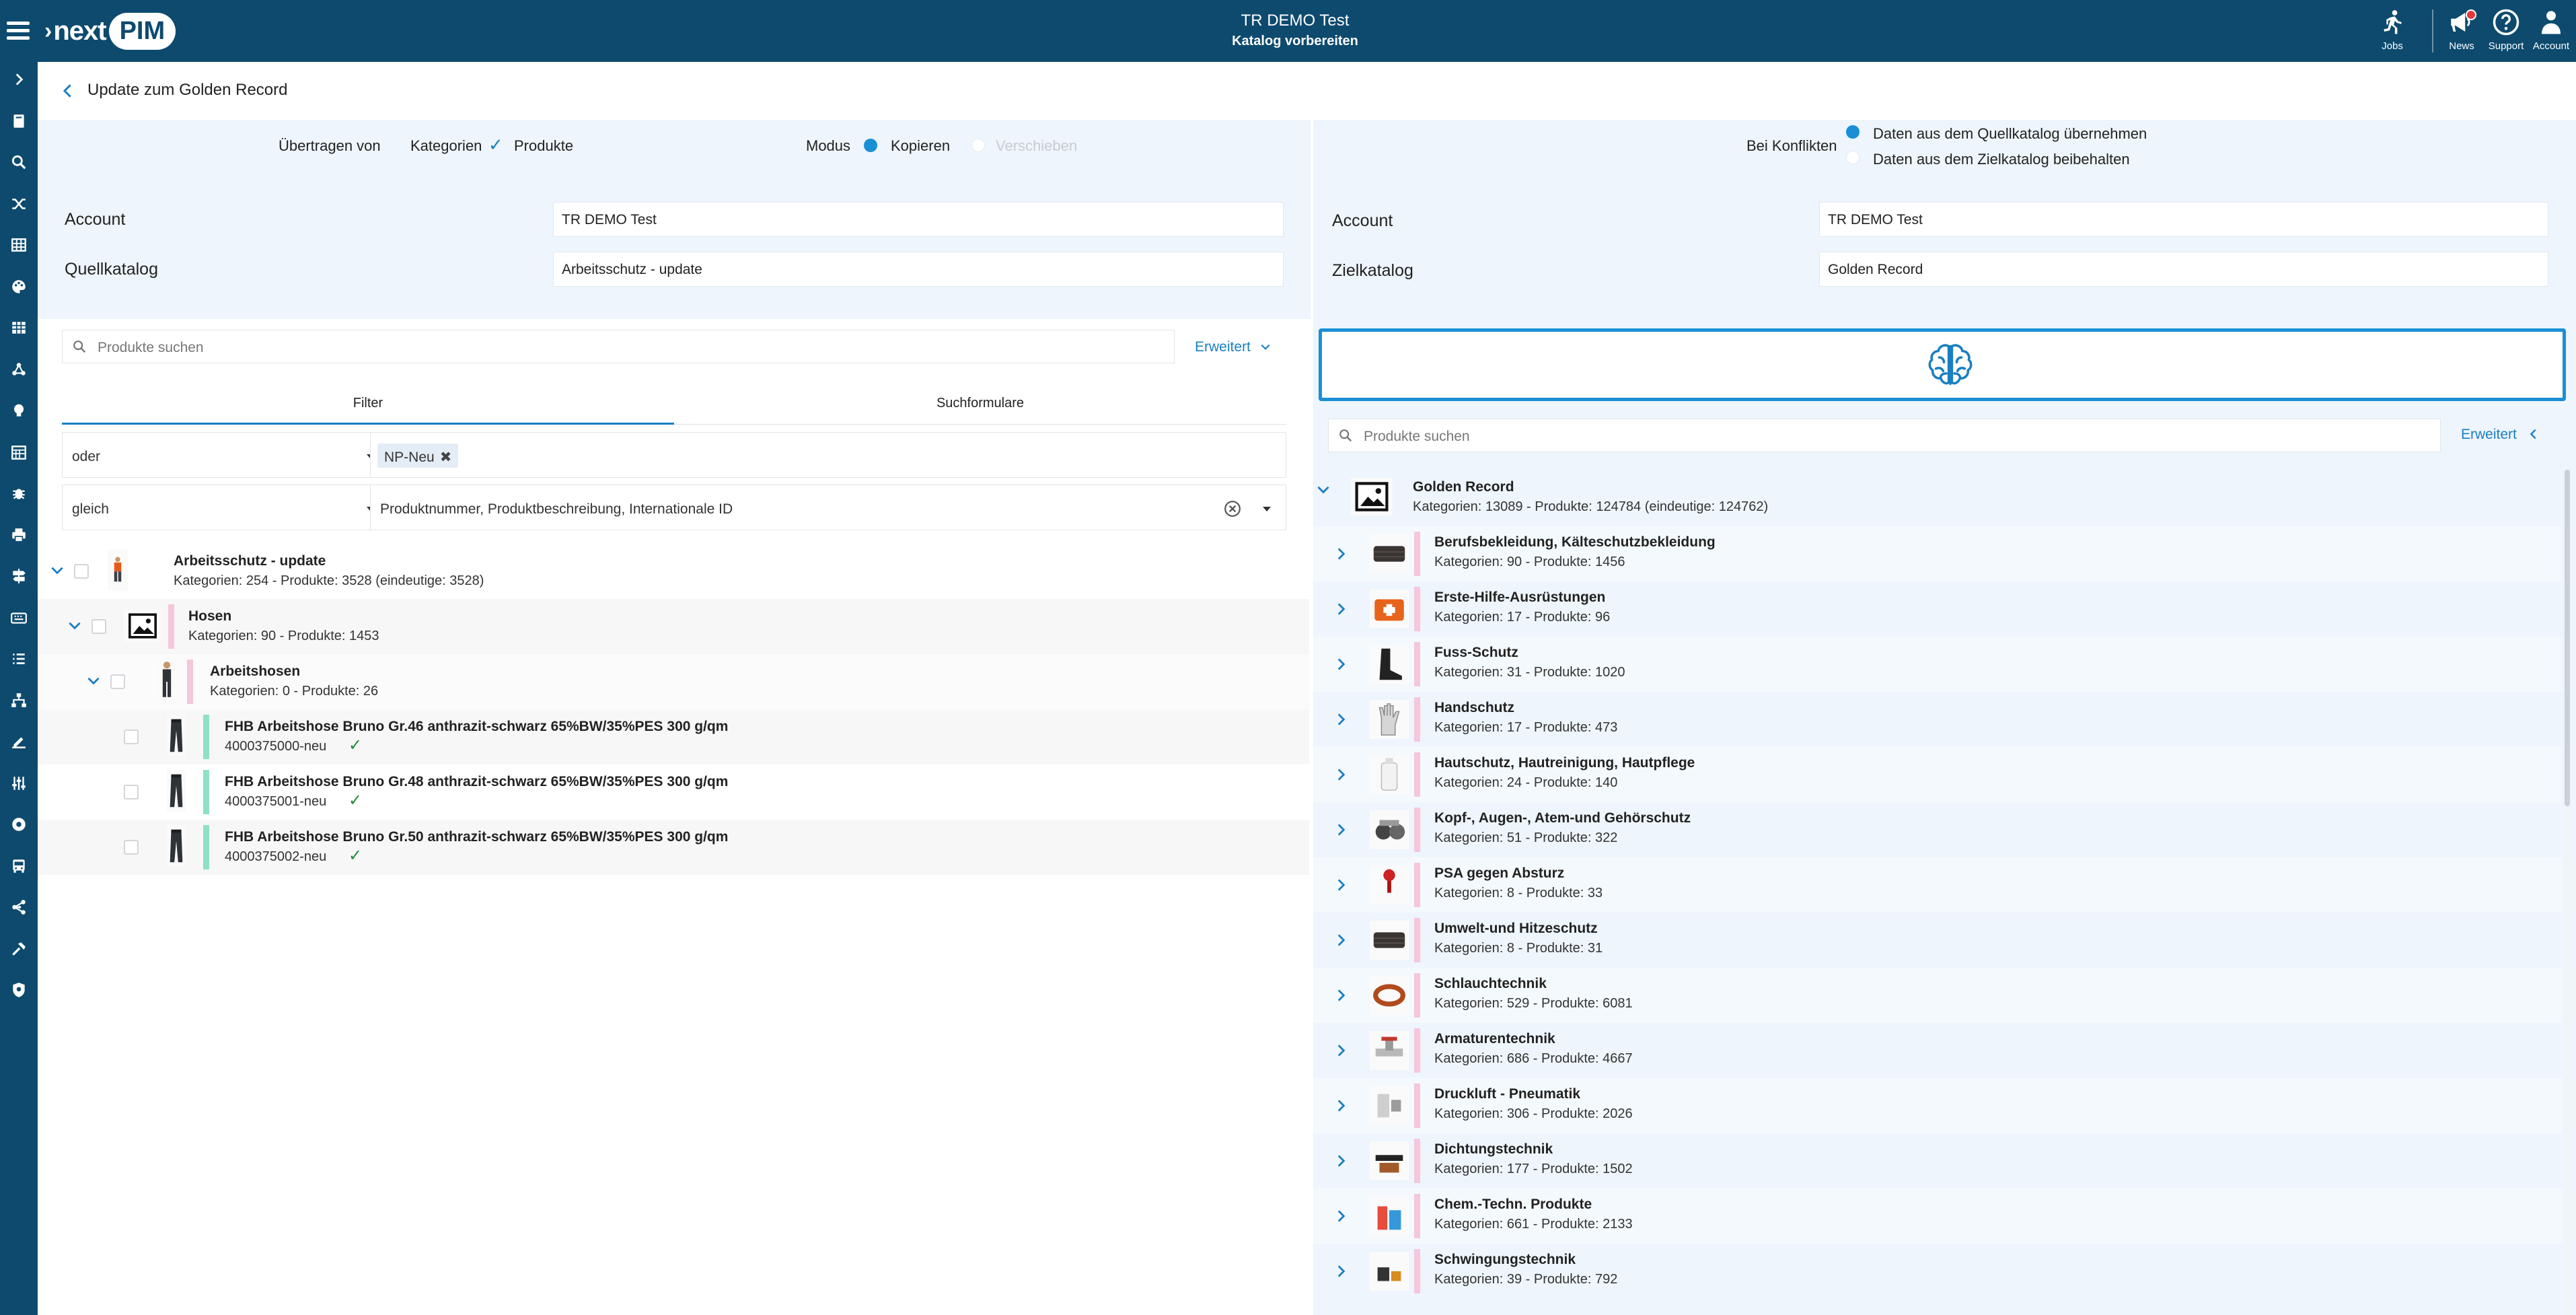 The image size is (2576, 1315). Describe the element at coordinates (19, 576) in the screenshot. I see `sign-icon` at that location.